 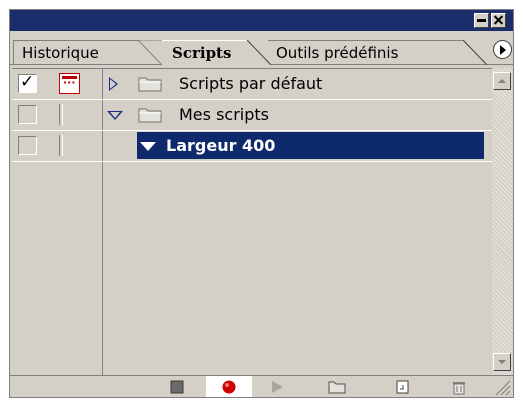 I want to click on tab-scripts: Scripts, so click(x=205, y=53).